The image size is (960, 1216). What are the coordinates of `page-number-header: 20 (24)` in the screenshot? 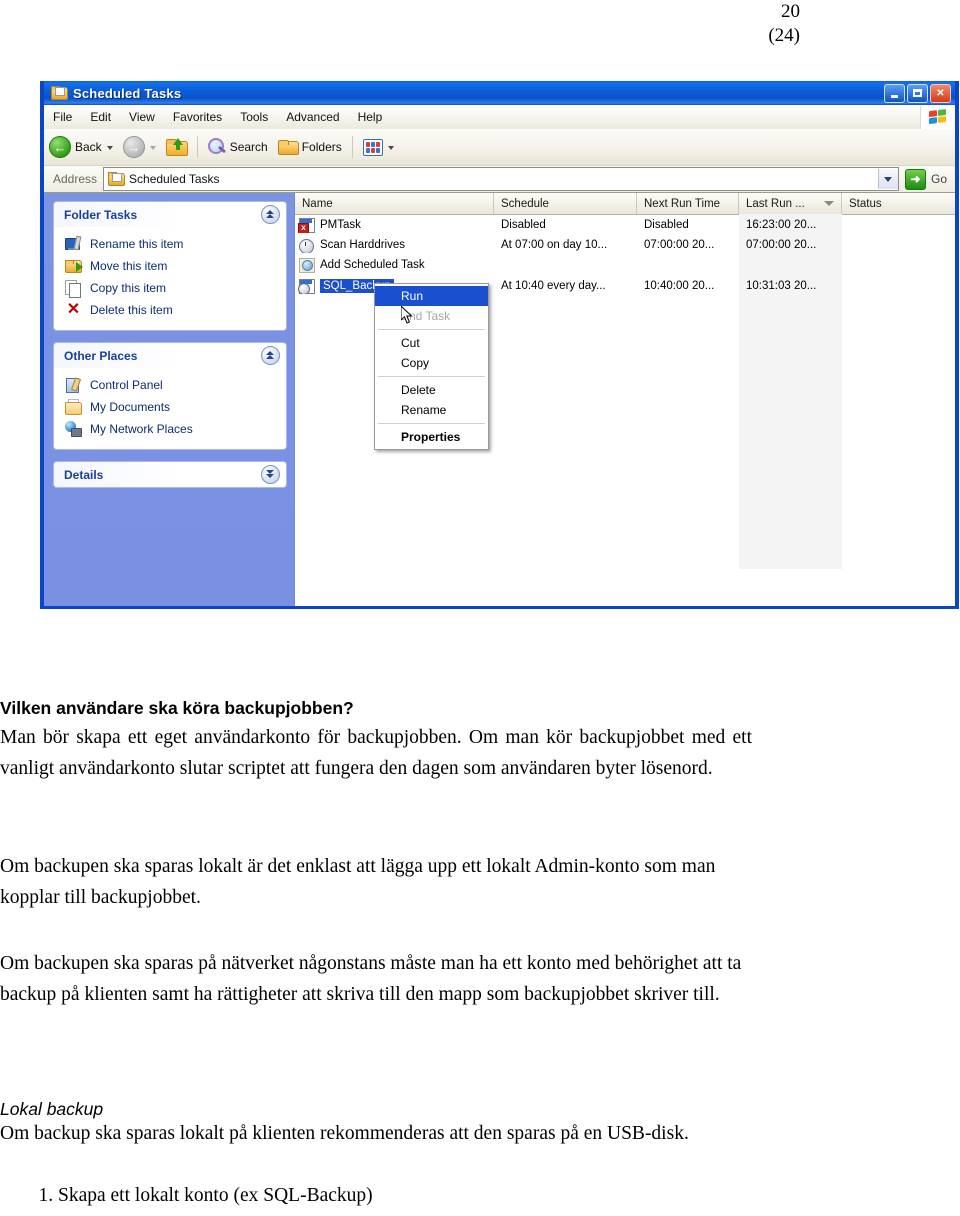 It's located at (480, 24).